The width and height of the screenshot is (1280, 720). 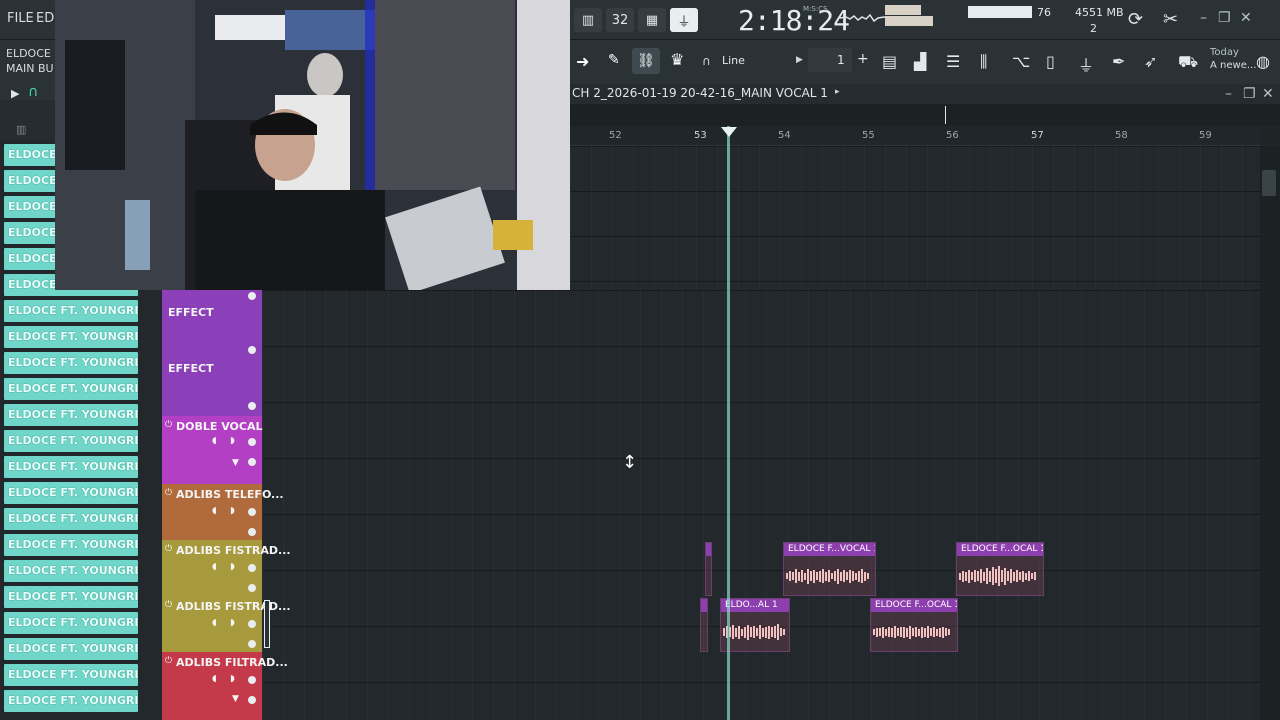 What do you see at coordinates (582, 61) in the screenshot?
I see `arrow-right-icon: ➜` at bounding box center [582, 61].